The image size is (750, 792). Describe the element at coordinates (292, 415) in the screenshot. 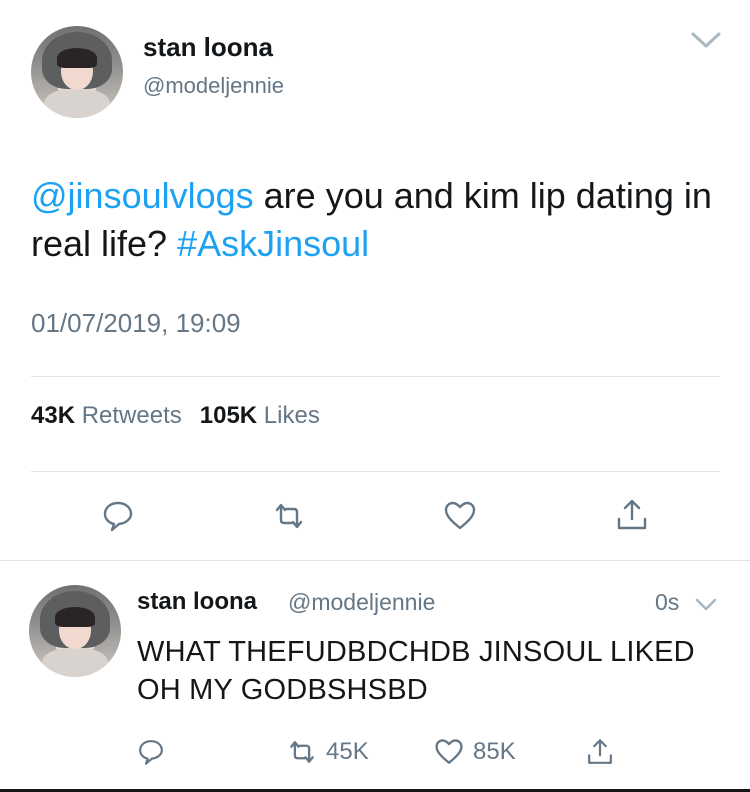

I see `likes-label: Likes` at that location.